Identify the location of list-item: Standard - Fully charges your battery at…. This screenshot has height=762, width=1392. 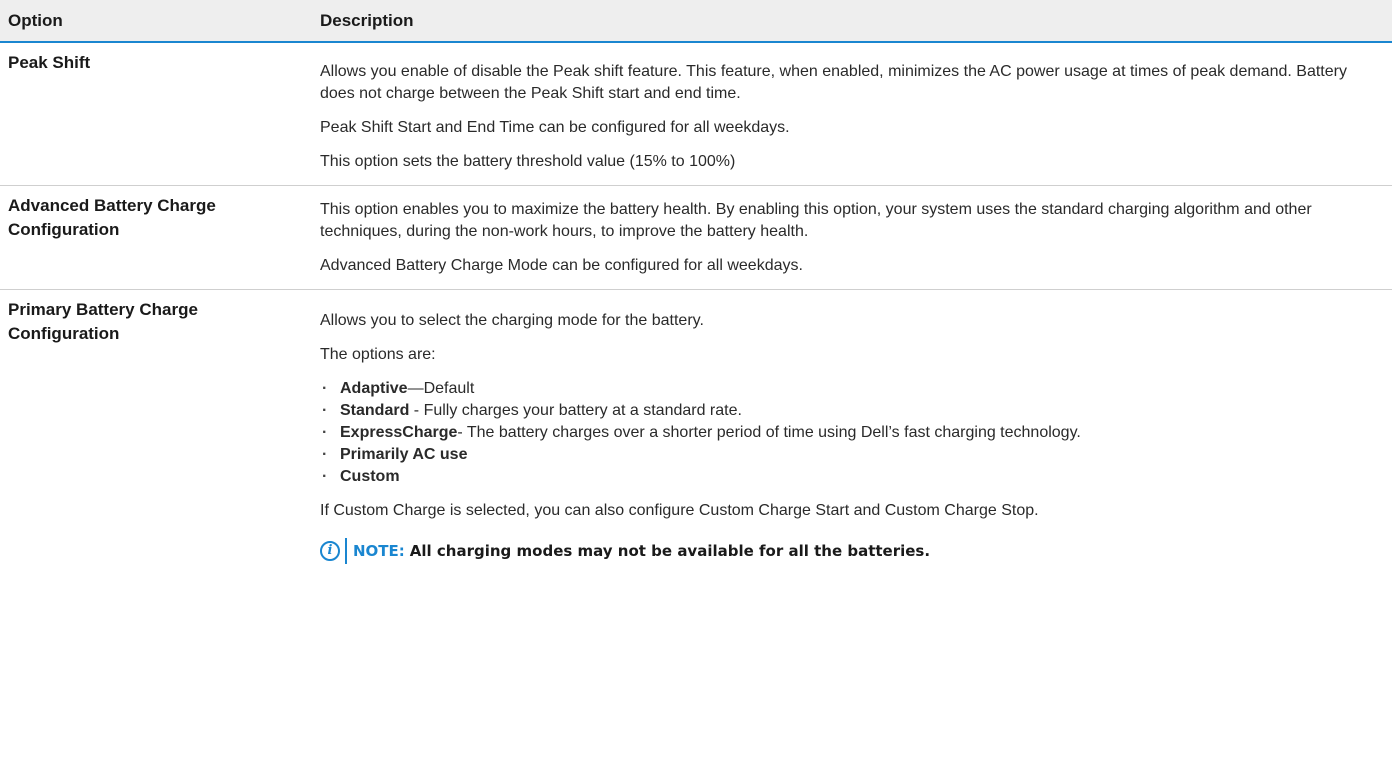
(846, 411).